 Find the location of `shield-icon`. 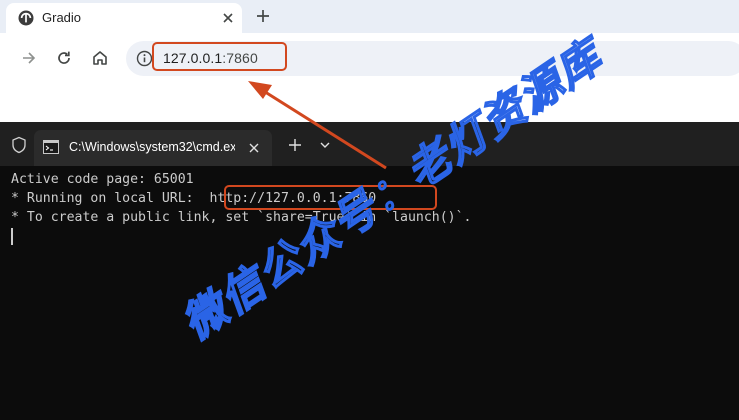

shield-icon is located at coordinates (19, 145).